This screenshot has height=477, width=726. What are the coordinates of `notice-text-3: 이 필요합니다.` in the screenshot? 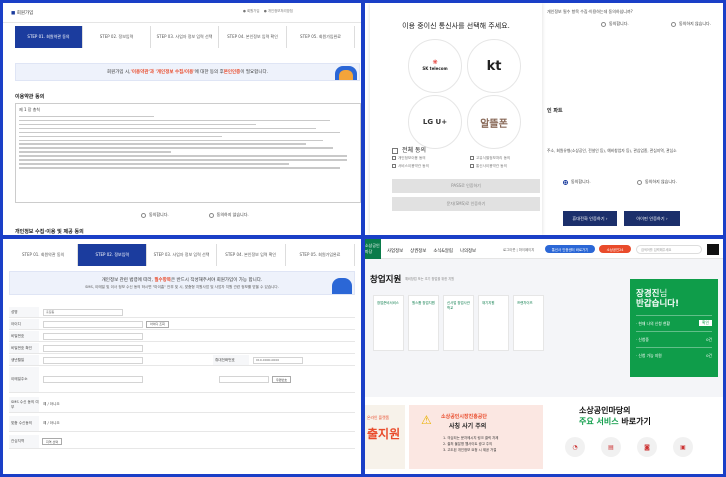 It's located at (254, 72).